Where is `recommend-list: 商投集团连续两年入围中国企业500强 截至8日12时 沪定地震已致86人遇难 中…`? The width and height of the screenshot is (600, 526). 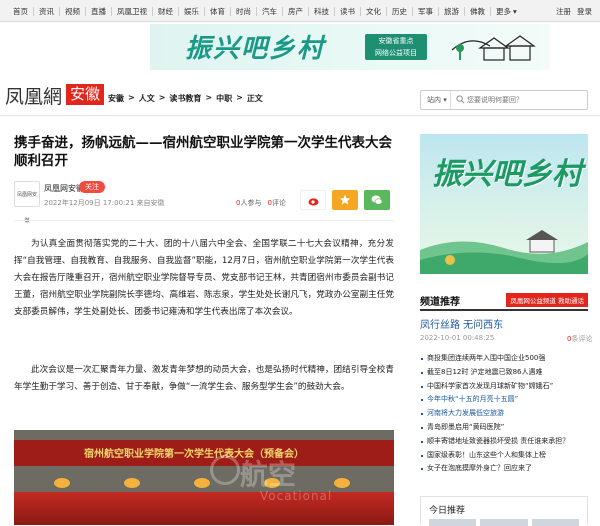
recommend-list: 商投集团连续两年入围中国企业500强 截至8日12时 沪定地震已致86人遇难 中… is located at coordinates (504, 414).